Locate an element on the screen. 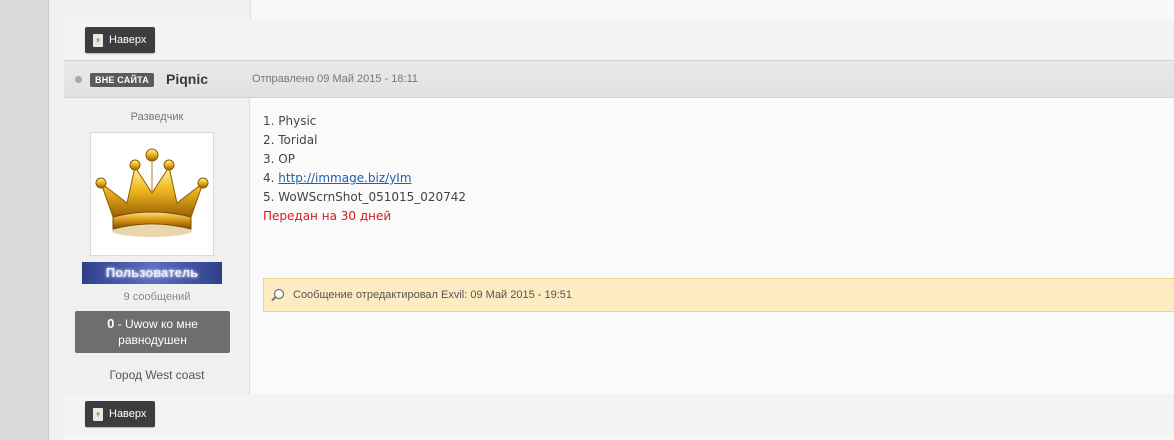 The height and width of the screenshot is (440, 1174). post-line: 3. OP is located at coordinates (279, 159).